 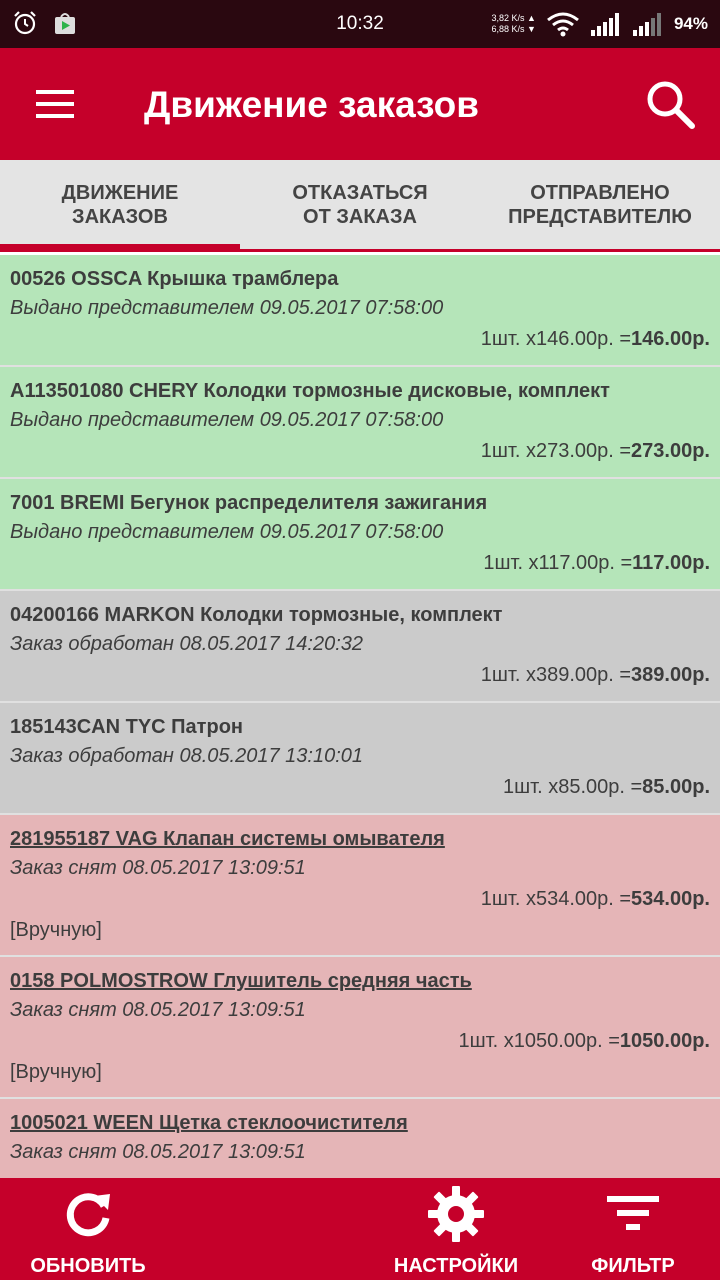 What do you see at coordinates (595, 339) in the screenshot?
I see `order-price: 1шт. х146.00р. =146.00р.` at bounding box center [595, 339].